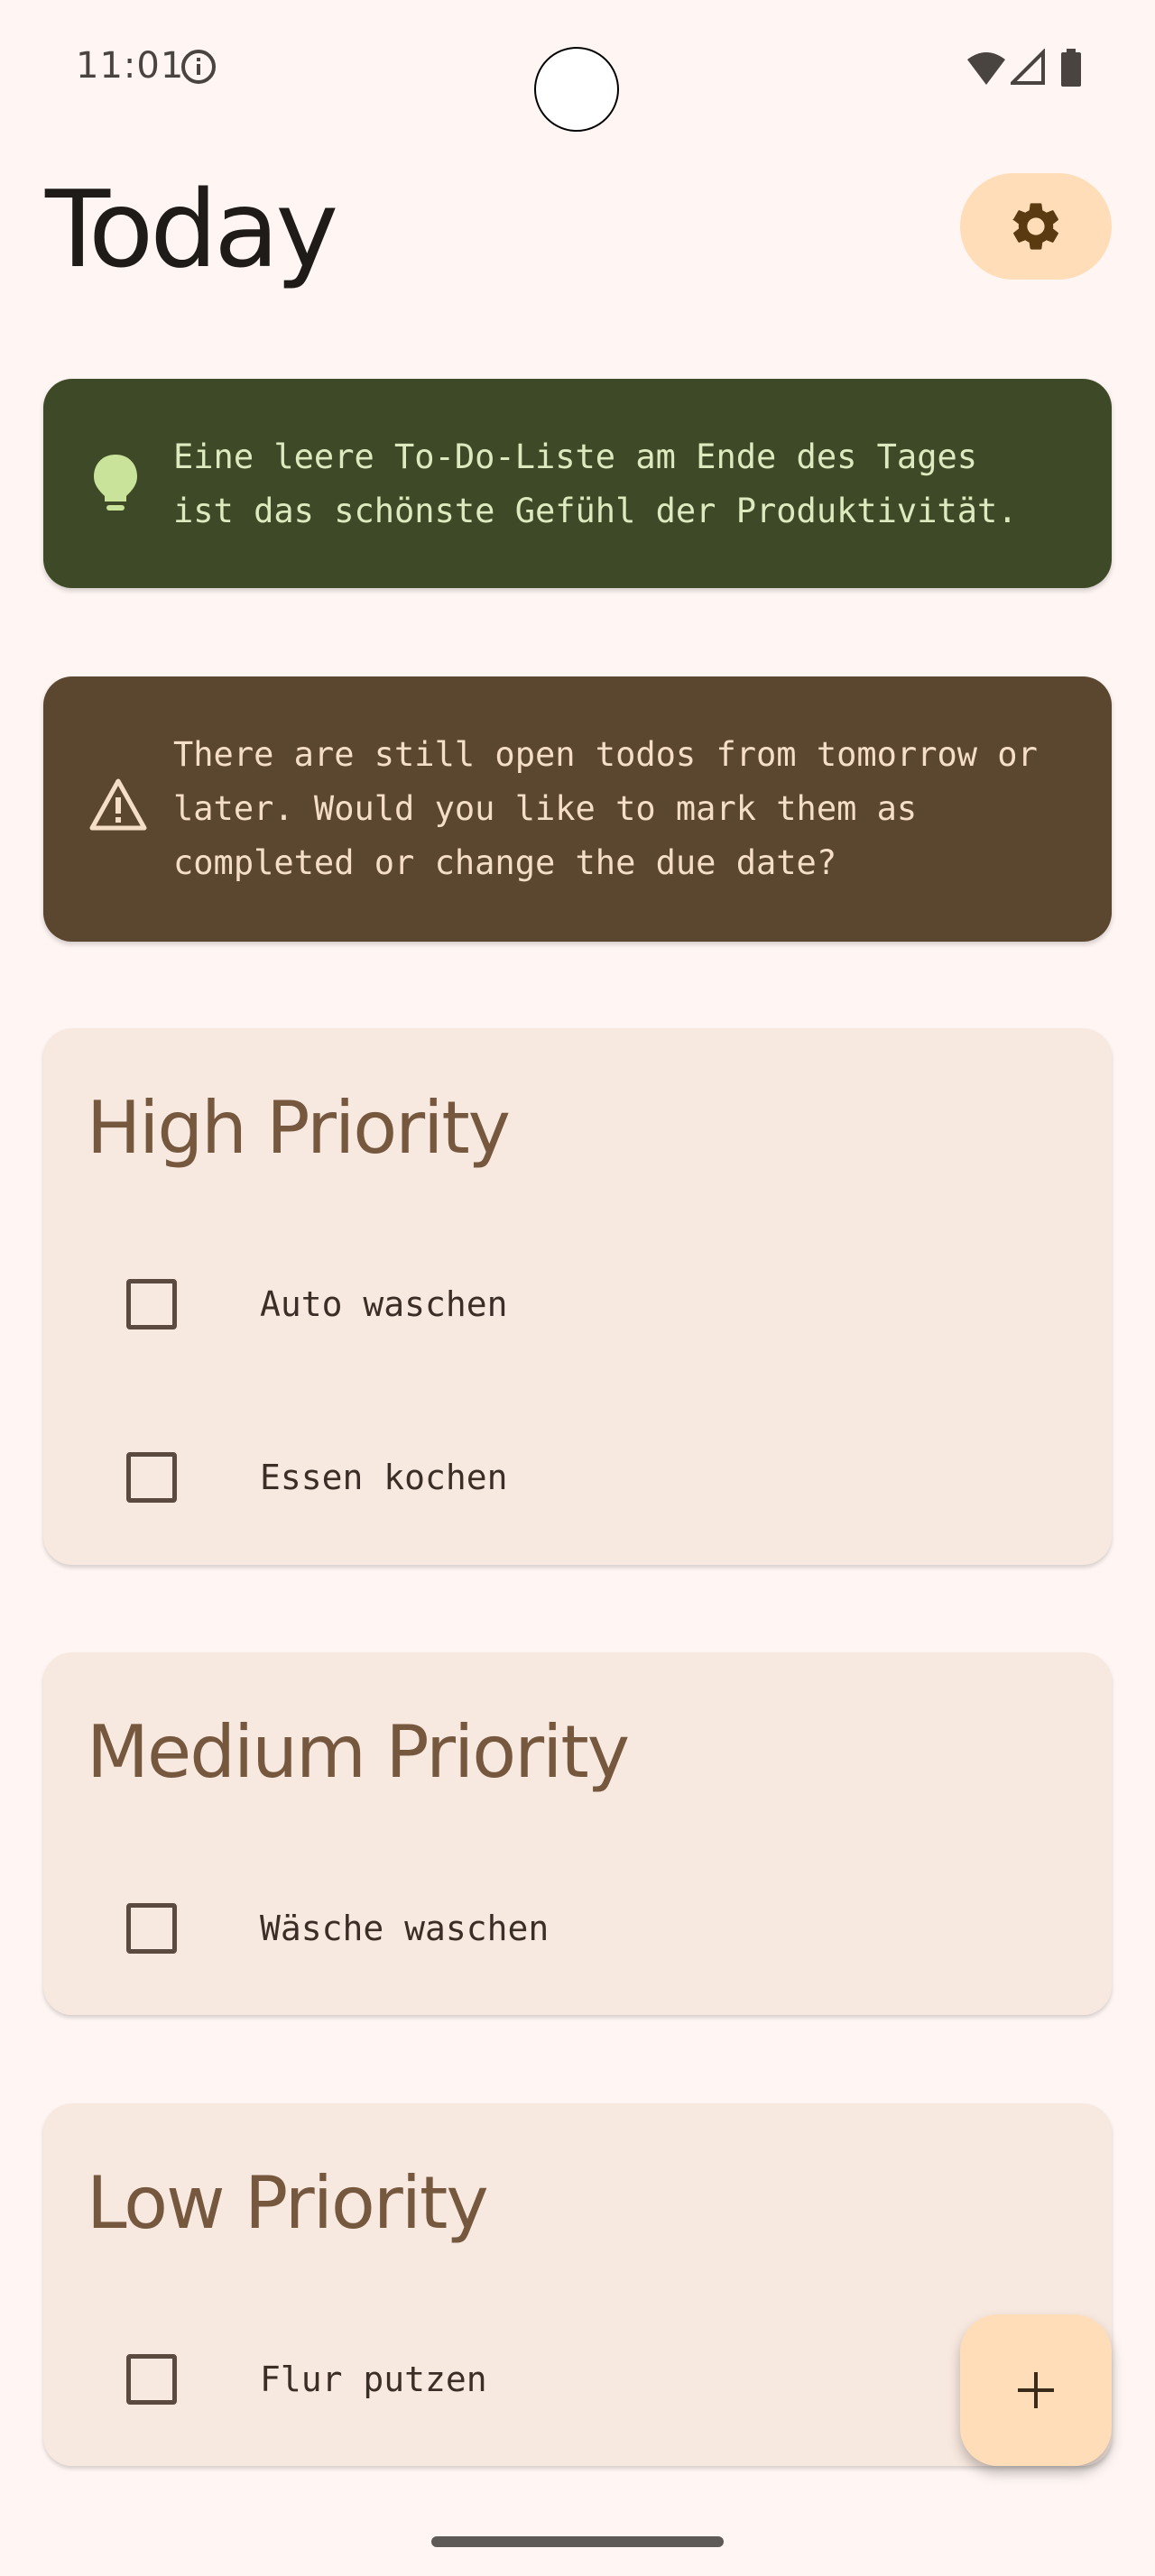  What do you see at coordinates (577, 1477) in the screenshot?
I see `todo-item: Essen kochen` at bounding box center [577, 1477].